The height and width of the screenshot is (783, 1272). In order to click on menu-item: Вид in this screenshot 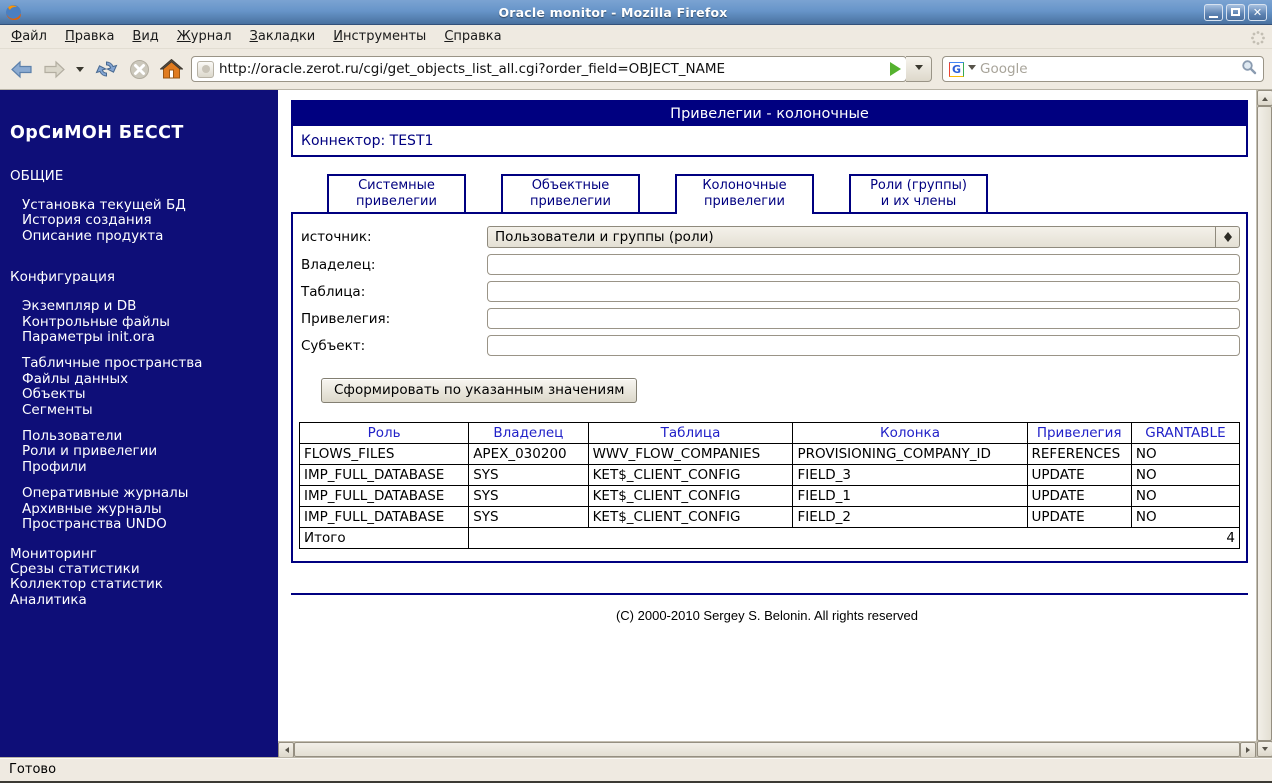, I will do `click(145, 36)`.